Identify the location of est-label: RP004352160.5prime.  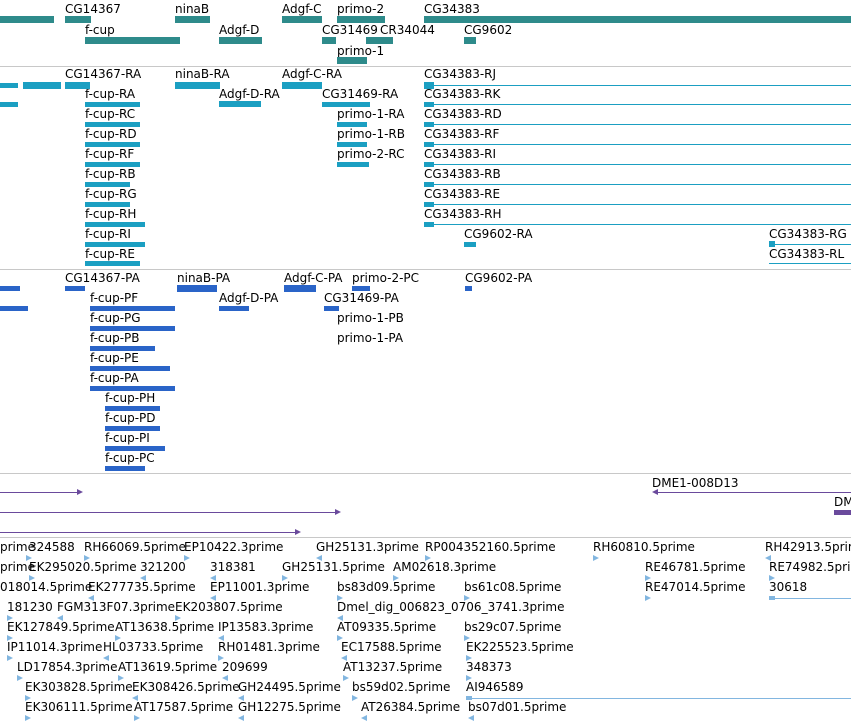
(490, 547).